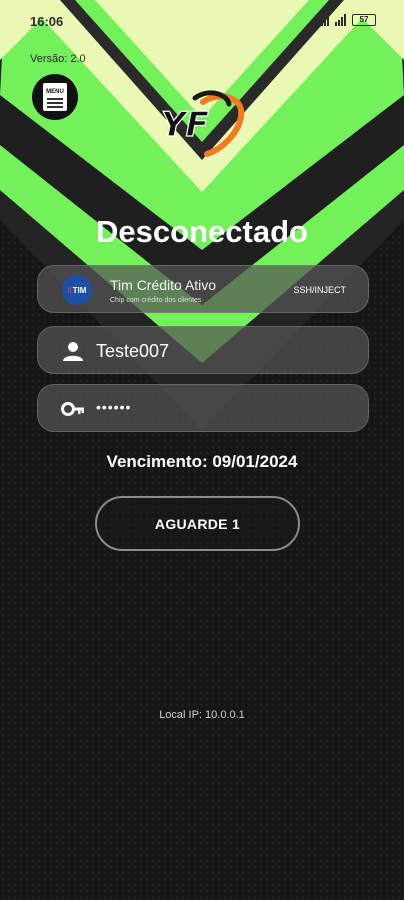  Describe the element at coordinates (163, 285) in the screenshot. I see `server-name: Tim Crédito Ativo` at that location.